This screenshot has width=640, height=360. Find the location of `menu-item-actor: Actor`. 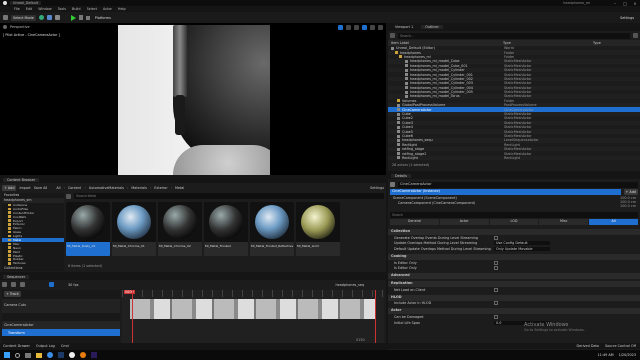

menu-item-actor: Actor is located at coordinates (107, 9).